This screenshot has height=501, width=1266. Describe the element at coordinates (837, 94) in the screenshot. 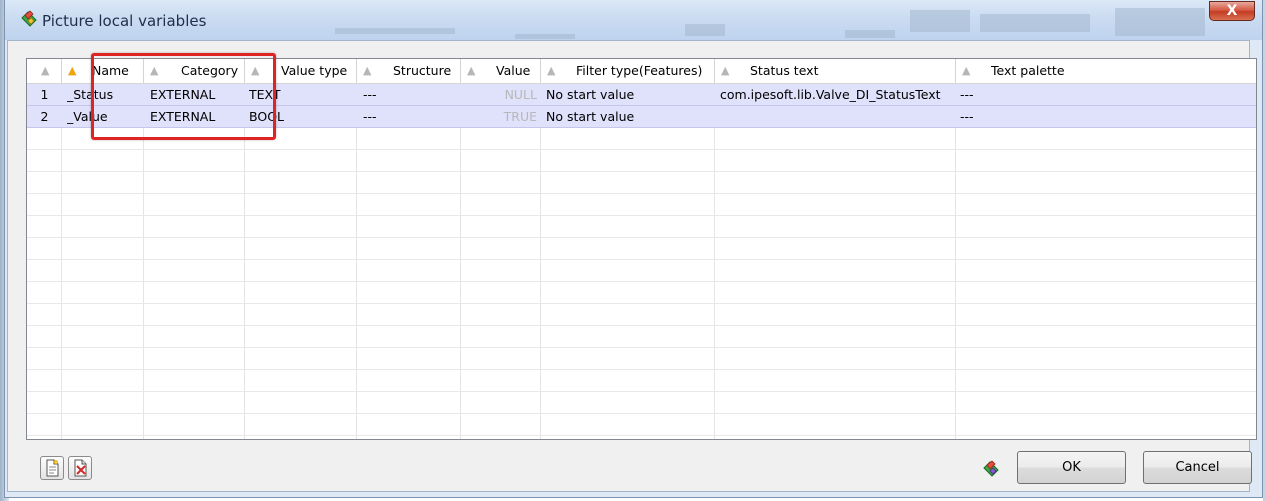

I see `variable-status-text: com.ipesoft.lib.Valve_DI_StatusText` at that location.